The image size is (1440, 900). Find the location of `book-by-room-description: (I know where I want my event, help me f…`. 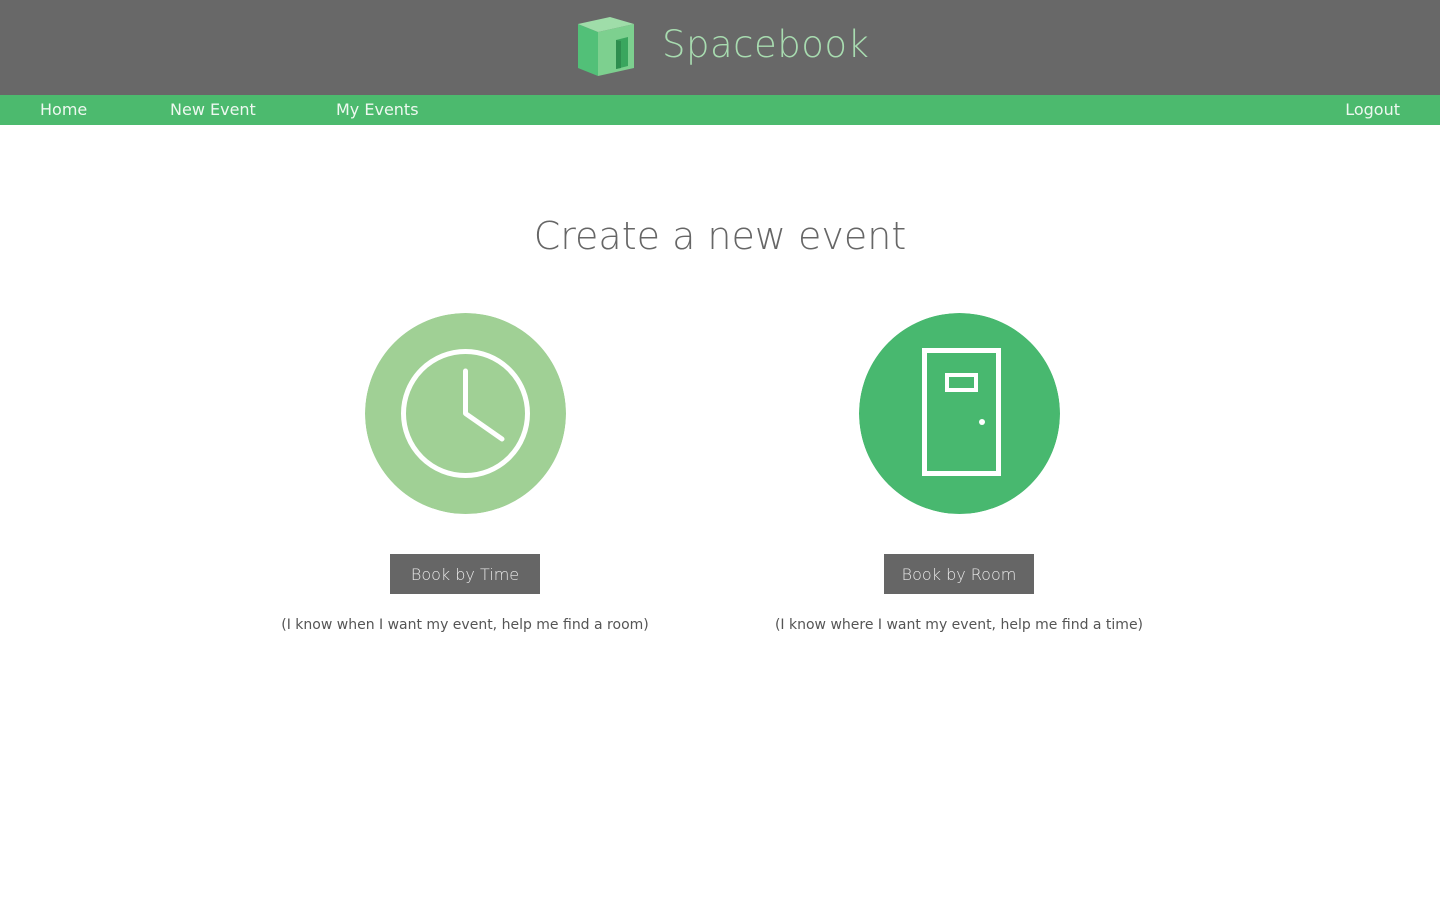

book-by-room-description: (I know where I want my event, help me f… is located at coordinates (959, 625).